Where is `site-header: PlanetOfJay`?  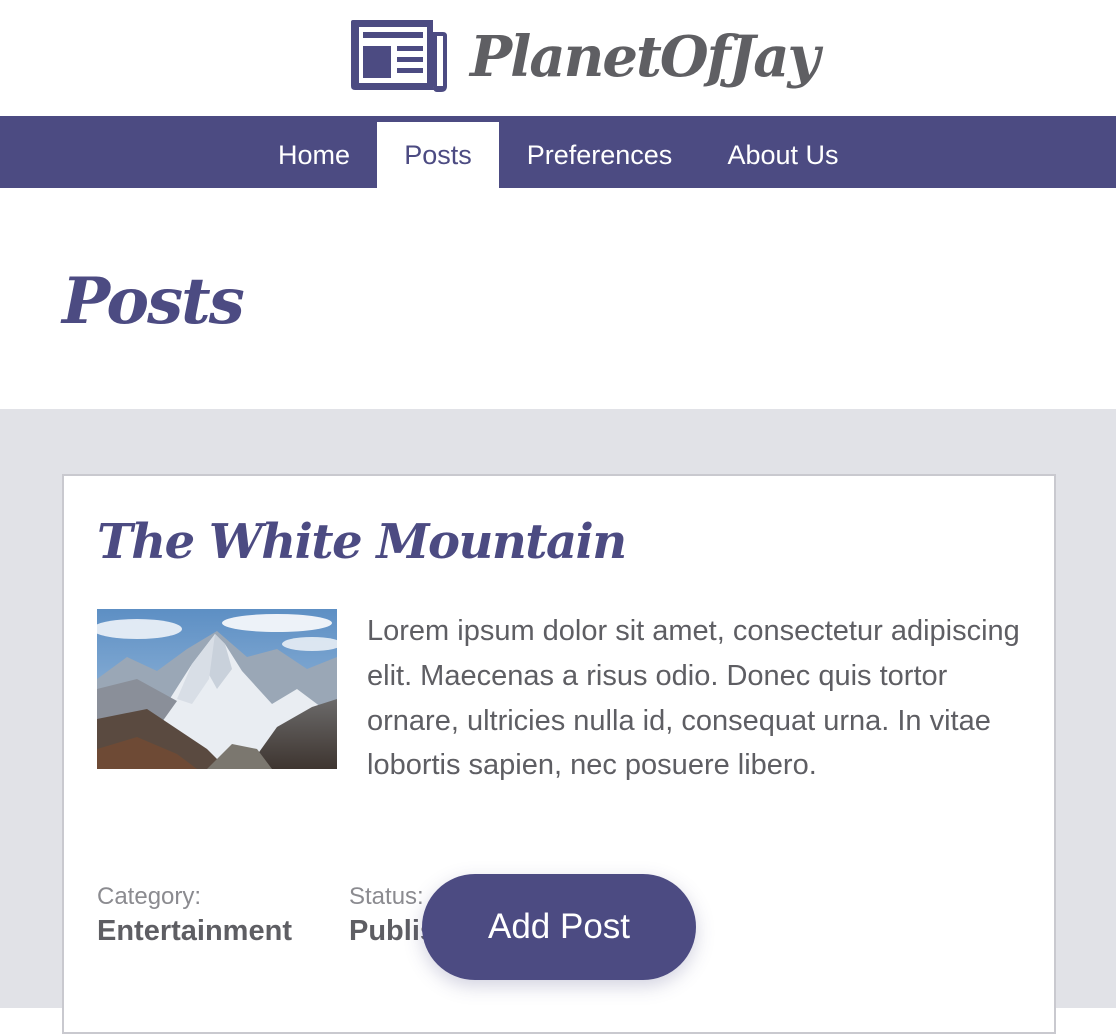 site-header: PlanetOfJay is located at coordinates (558, 58).